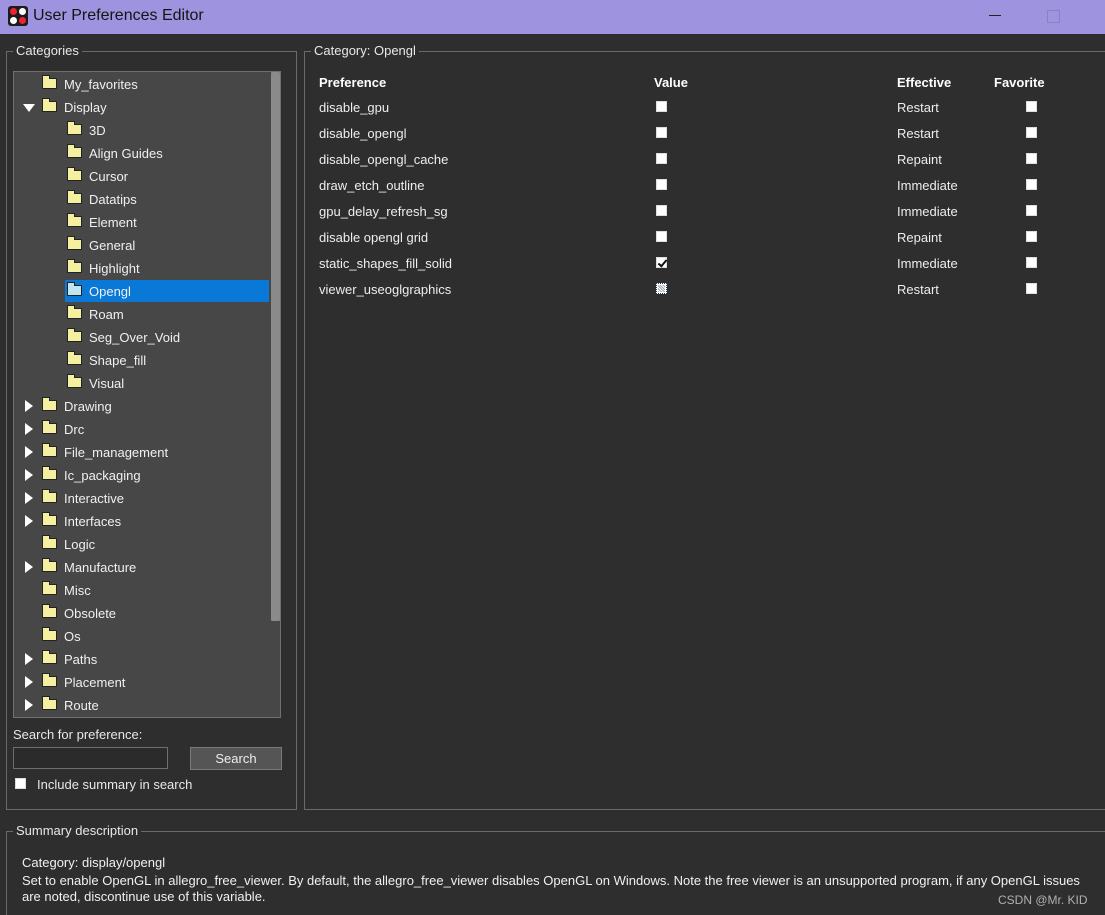 The width and height of the screenshot is (1105, 915). Describe the element at coordinates (142, 153) in the screenshot. I see `tree-item-align-guides: Align Guides` at that location.